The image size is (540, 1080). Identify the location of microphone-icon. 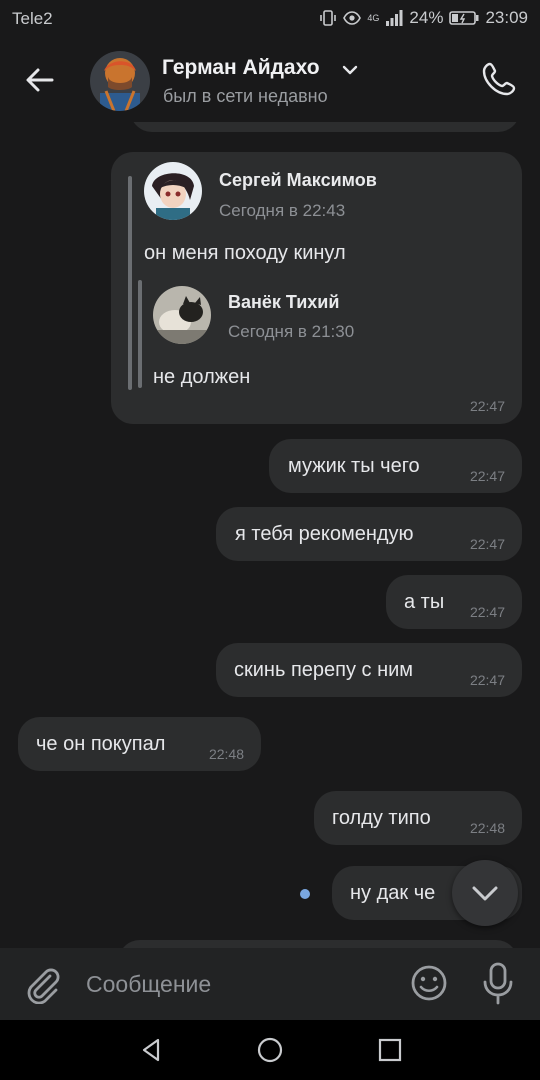
(498, 983).